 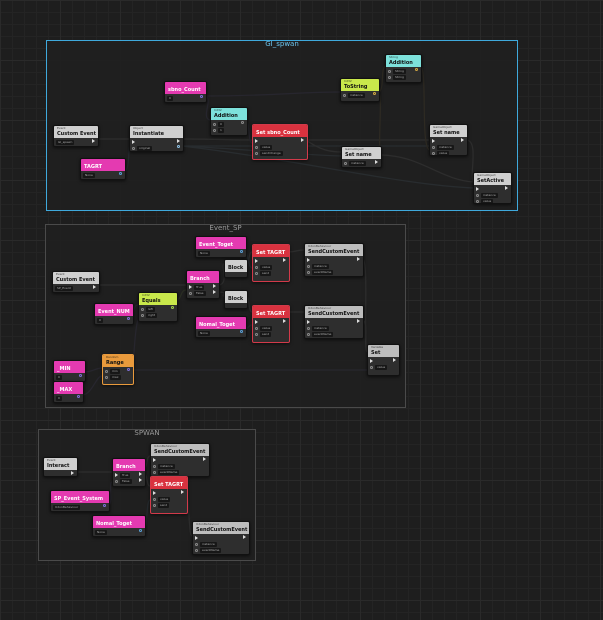 I want to click on block-node-2: Block, so click(x=236, y=299).